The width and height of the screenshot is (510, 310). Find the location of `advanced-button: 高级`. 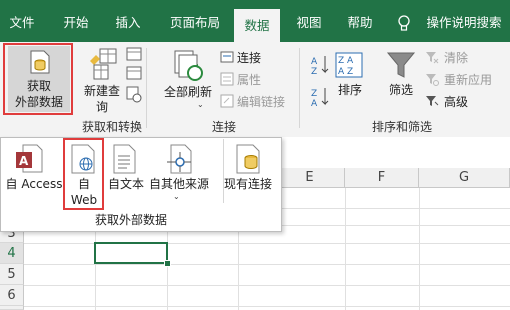

advanced-button: 高级 is located at coordinates (456, 101).